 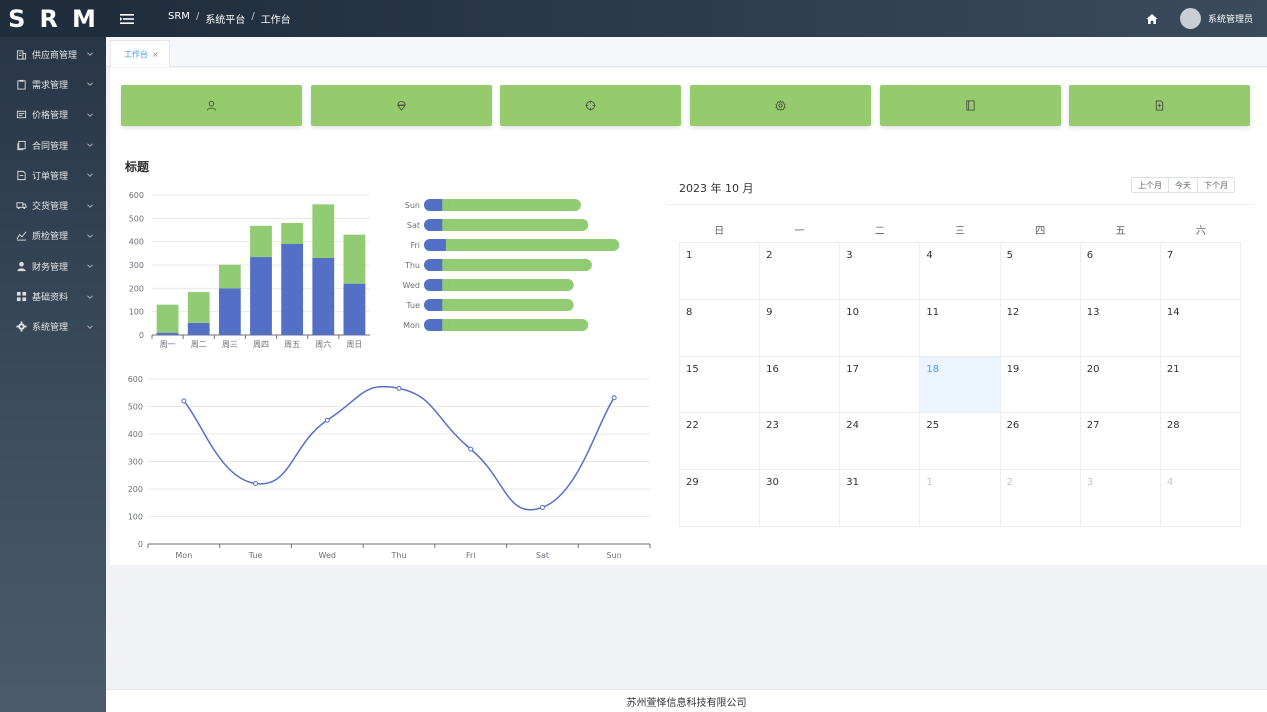 I want to click on footer: 苏州萱怿信息科技有限公司, so click(x=686, y=700).